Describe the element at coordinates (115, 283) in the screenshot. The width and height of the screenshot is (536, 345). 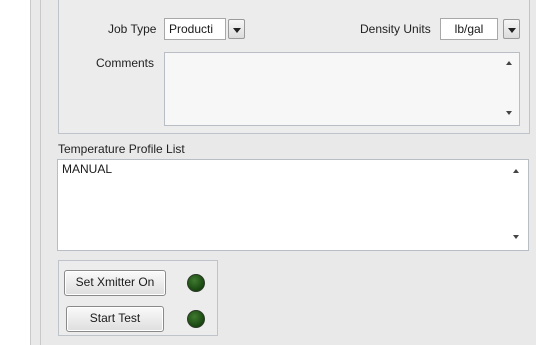
I see `set-xmitter-on-button: Set Xmitter On` at that location.